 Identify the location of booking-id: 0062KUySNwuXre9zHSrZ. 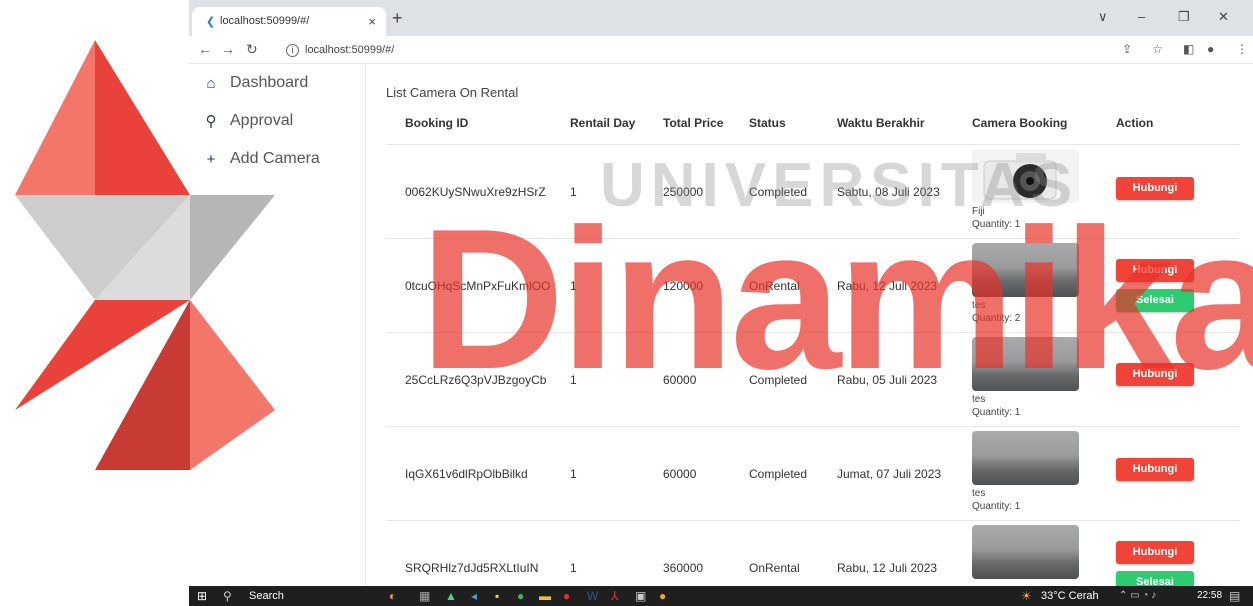
(475, 192).